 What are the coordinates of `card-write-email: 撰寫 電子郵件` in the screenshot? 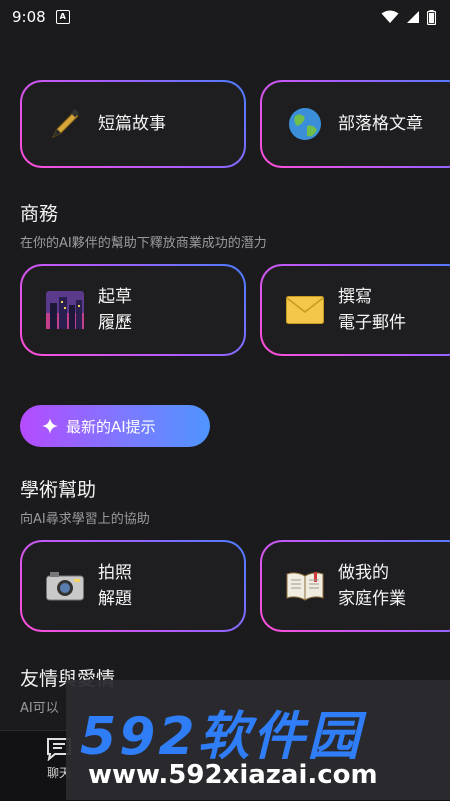 It's located at (355, 310).